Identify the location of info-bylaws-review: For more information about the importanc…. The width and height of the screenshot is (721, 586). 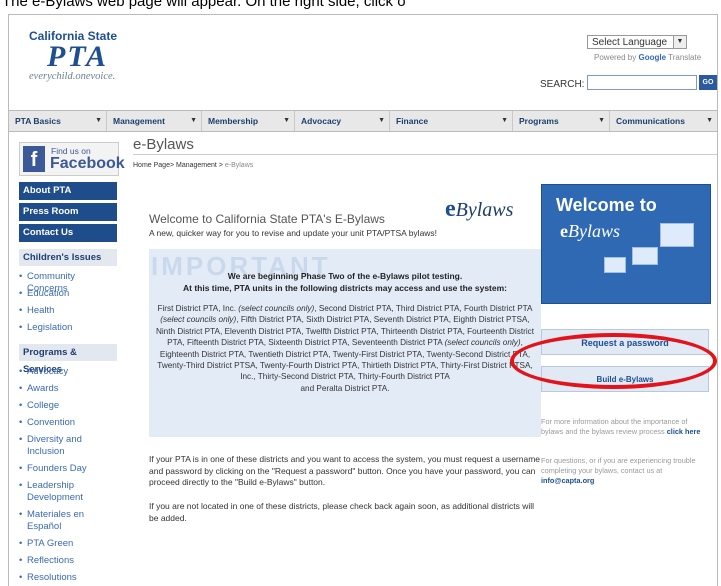
(621, 426).